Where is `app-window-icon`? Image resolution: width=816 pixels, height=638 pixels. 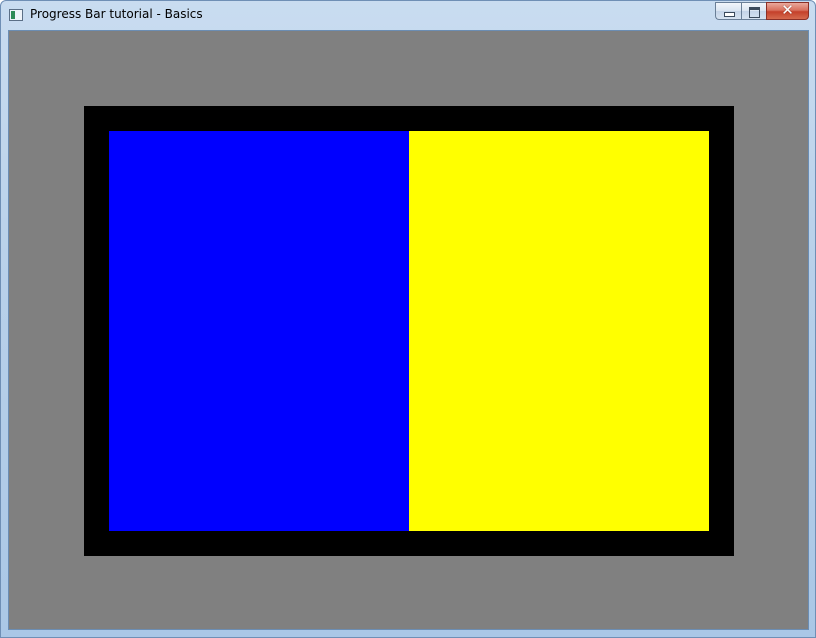
app-window-icon is located at coordinates (16, 15).